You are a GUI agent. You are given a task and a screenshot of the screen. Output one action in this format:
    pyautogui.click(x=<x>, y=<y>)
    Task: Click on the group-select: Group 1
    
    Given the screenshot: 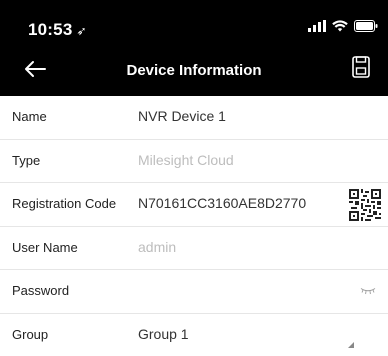 What is the action you would take?
    pyautogui.click(x=163, y=334)
    